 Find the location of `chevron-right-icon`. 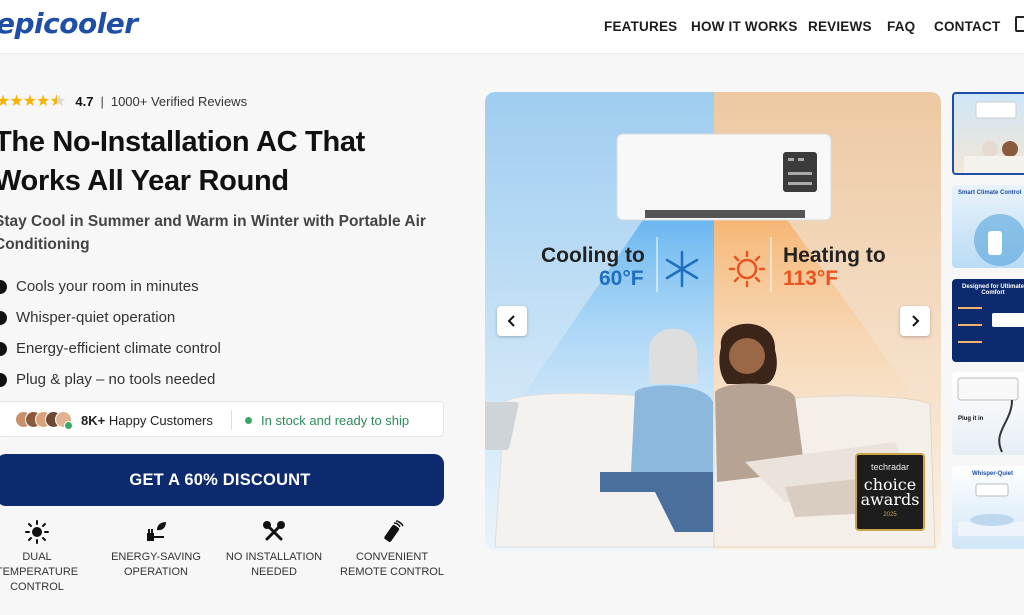

chevron-right-icon is located at coordinates (916, 321).